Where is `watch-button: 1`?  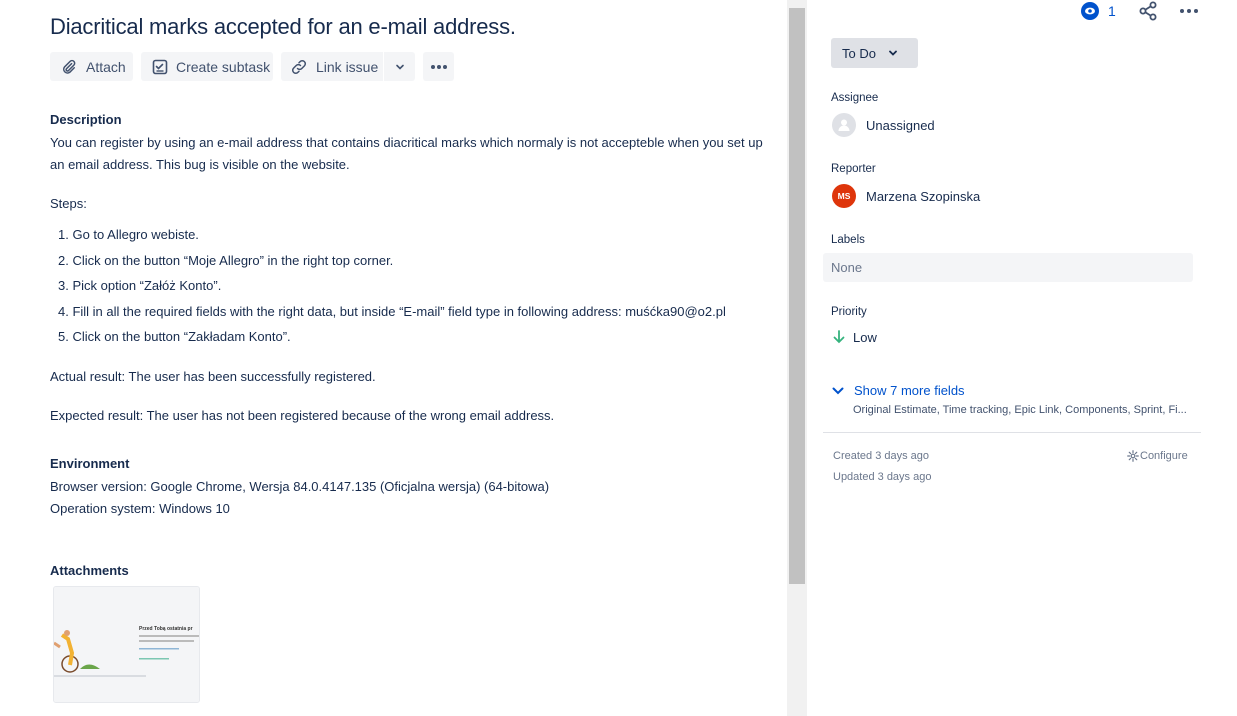
watch-button: 1 is located at coordinates (1098, 11).